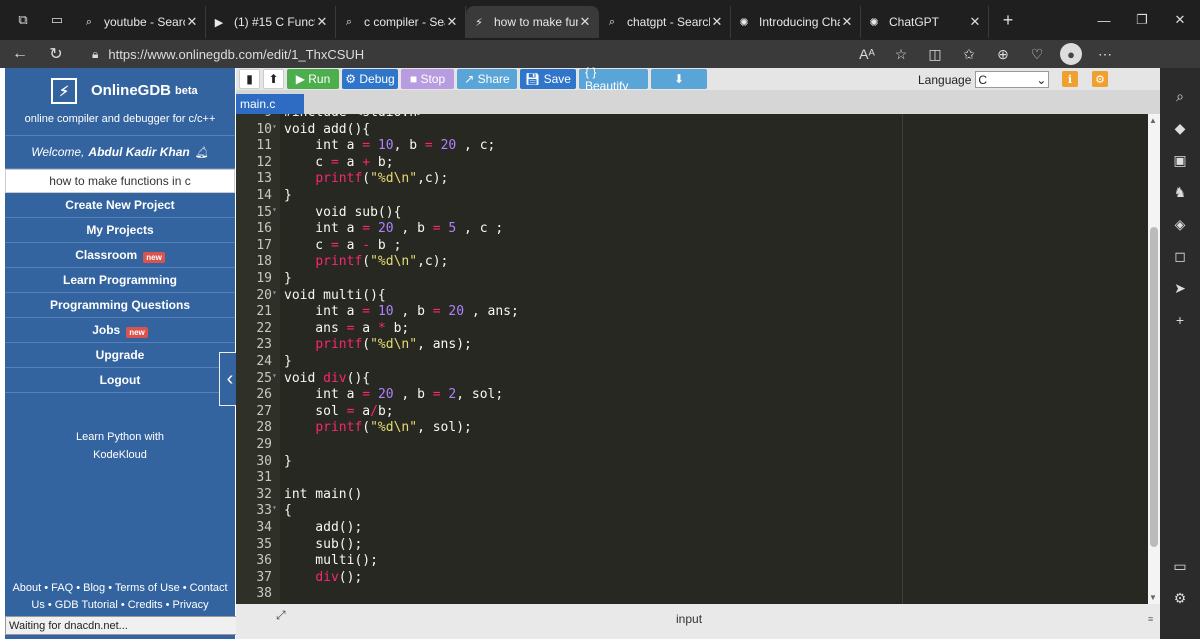 The image size is (1200, 639). What do you see at coordinates (120, 280) in the screenshot?
I see `sidebar-item-learn-programming: Learn Programming` at bounding box center [120, 280].